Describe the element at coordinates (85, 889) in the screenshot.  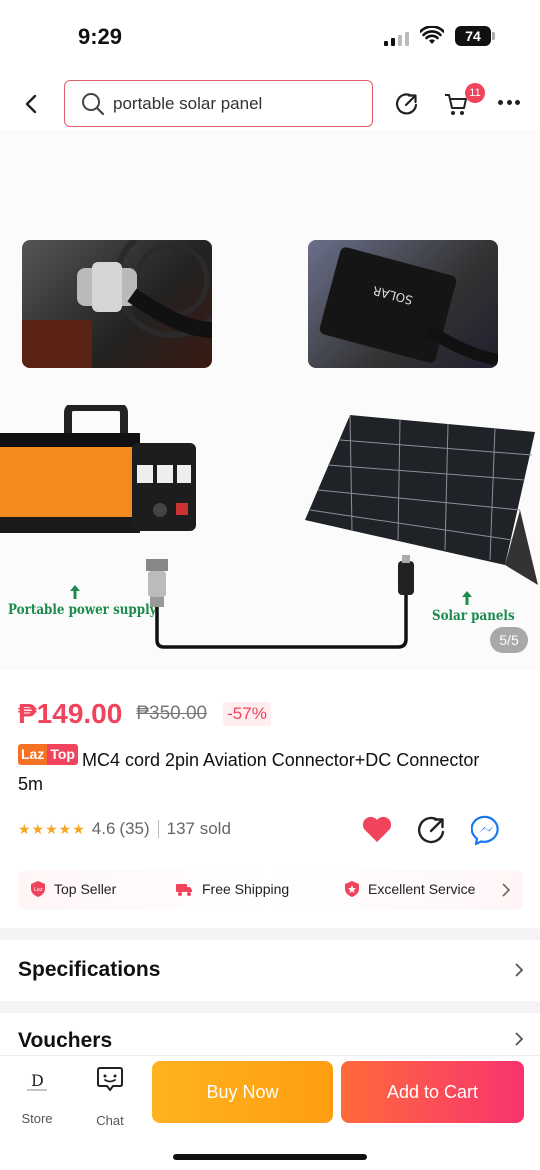
I see `service-label: Top Seller` at that location.